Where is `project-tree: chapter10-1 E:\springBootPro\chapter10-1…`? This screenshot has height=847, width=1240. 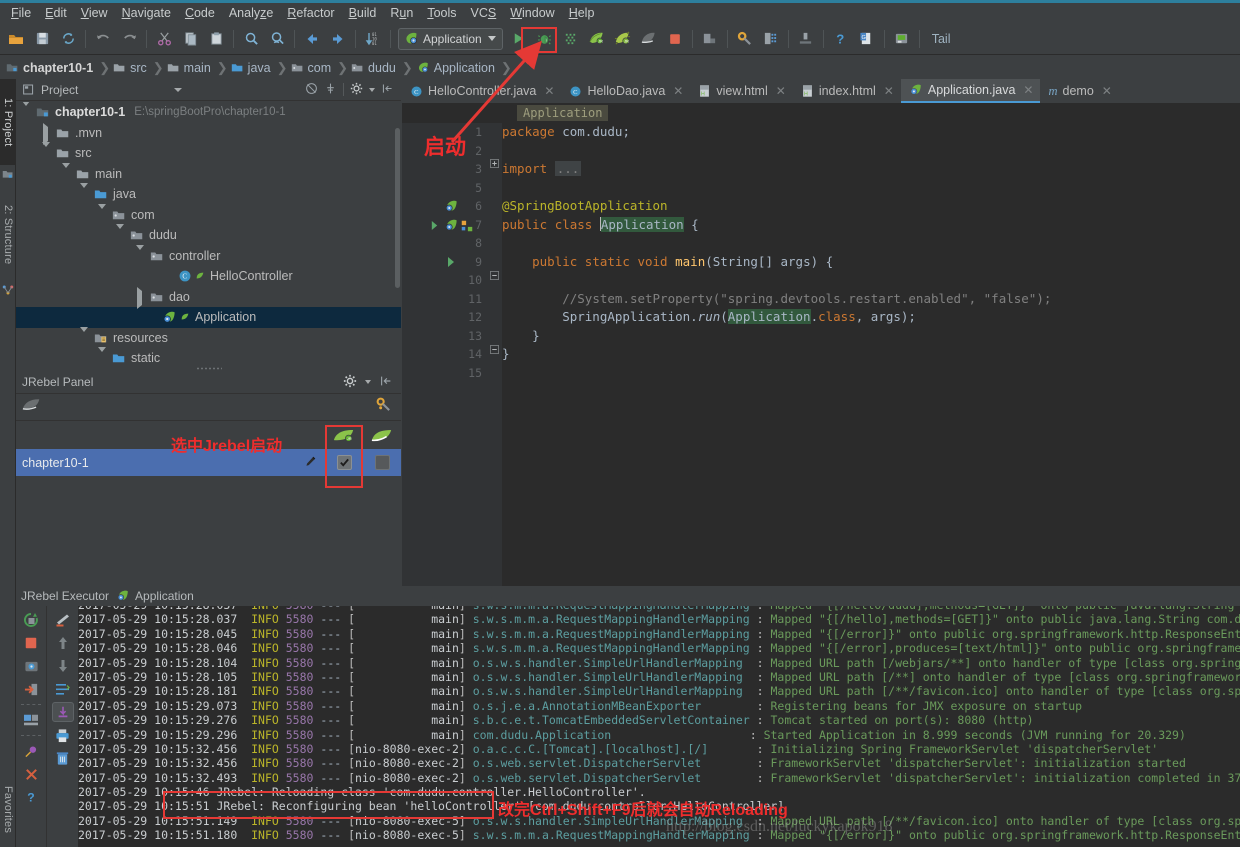 project-tree: chapter10-1 E:\springBootPro\chapter10-1… is located at coordinates (208, 234).